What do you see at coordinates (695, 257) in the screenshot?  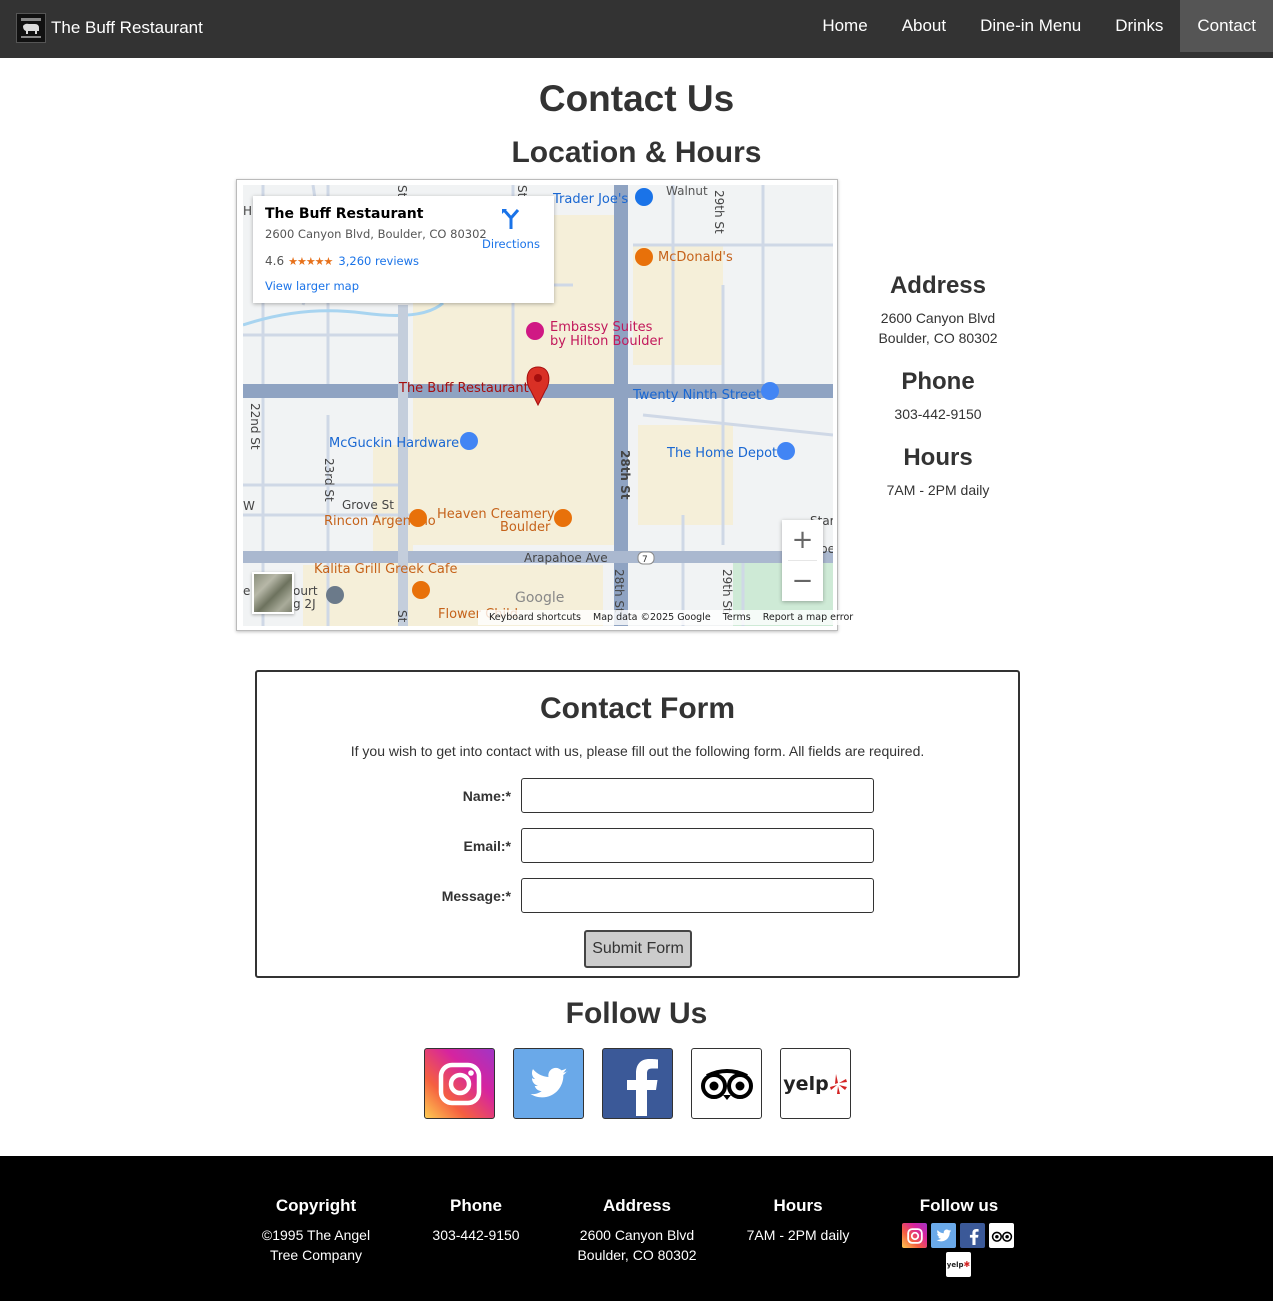 I see `map-label-mcdonalds: McDonald's` at bounding box center [695, 257].